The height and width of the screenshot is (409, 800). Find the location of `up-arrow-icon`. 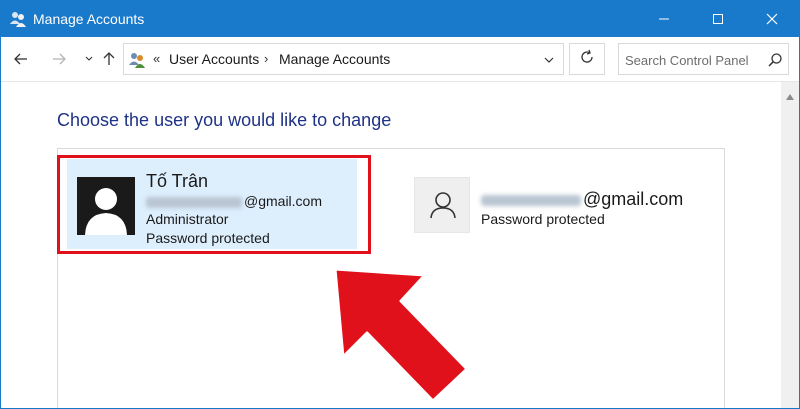

up-arrow-icon is located at coordinates (109, 59).